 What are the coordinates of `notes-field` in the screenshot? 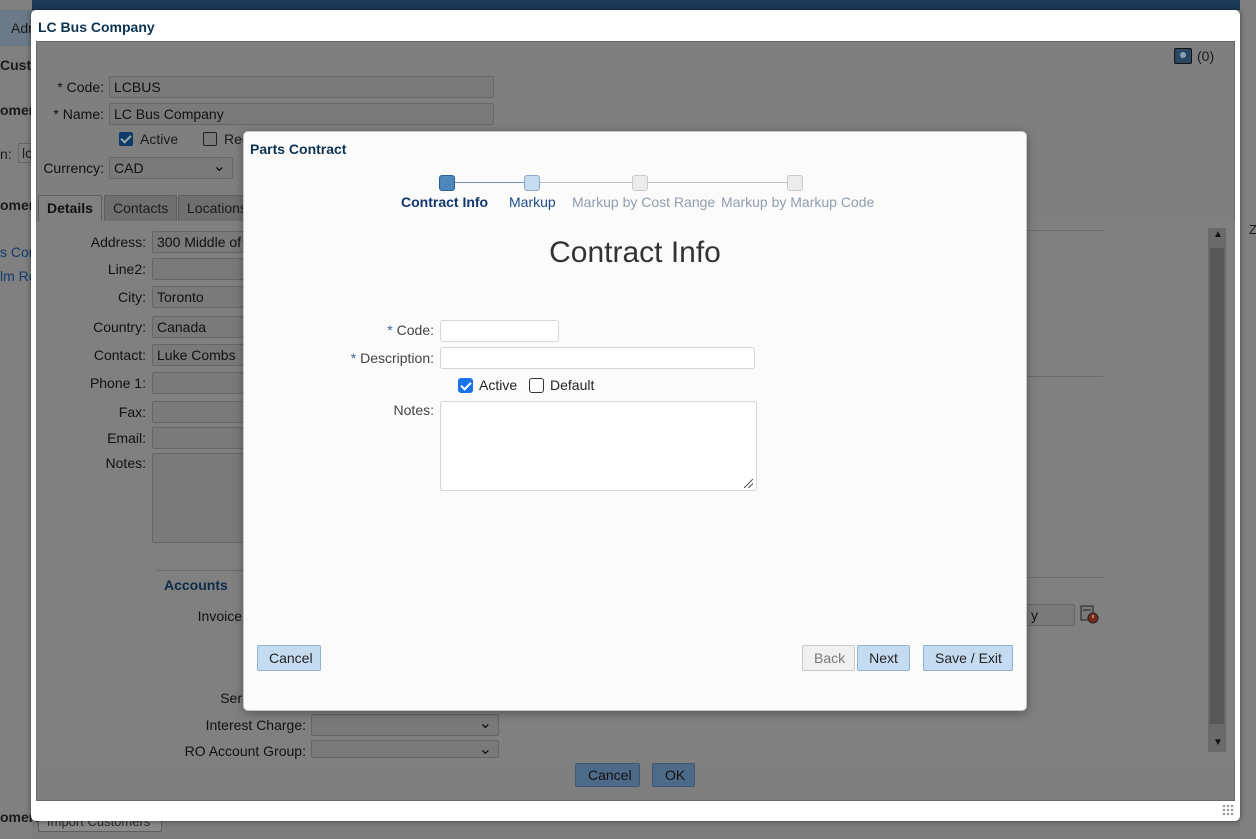 It's located at (198, 498).